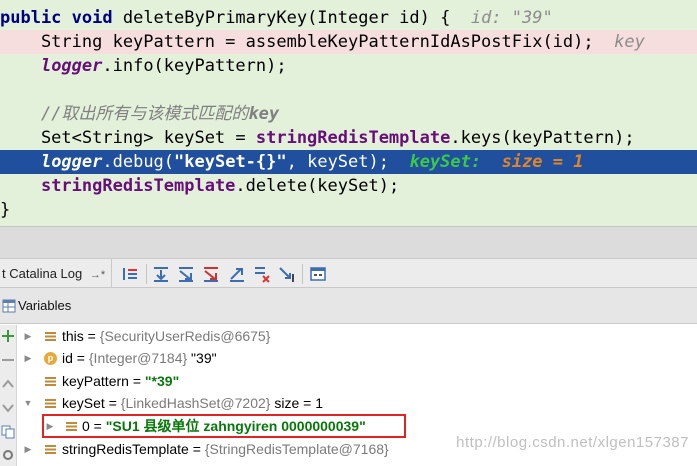 This screenshot has height=466, width=697. What do you see at coordinates (92, 18) in the screenshot?
I see `keyword-void: void` at bounding box center [92, 18].